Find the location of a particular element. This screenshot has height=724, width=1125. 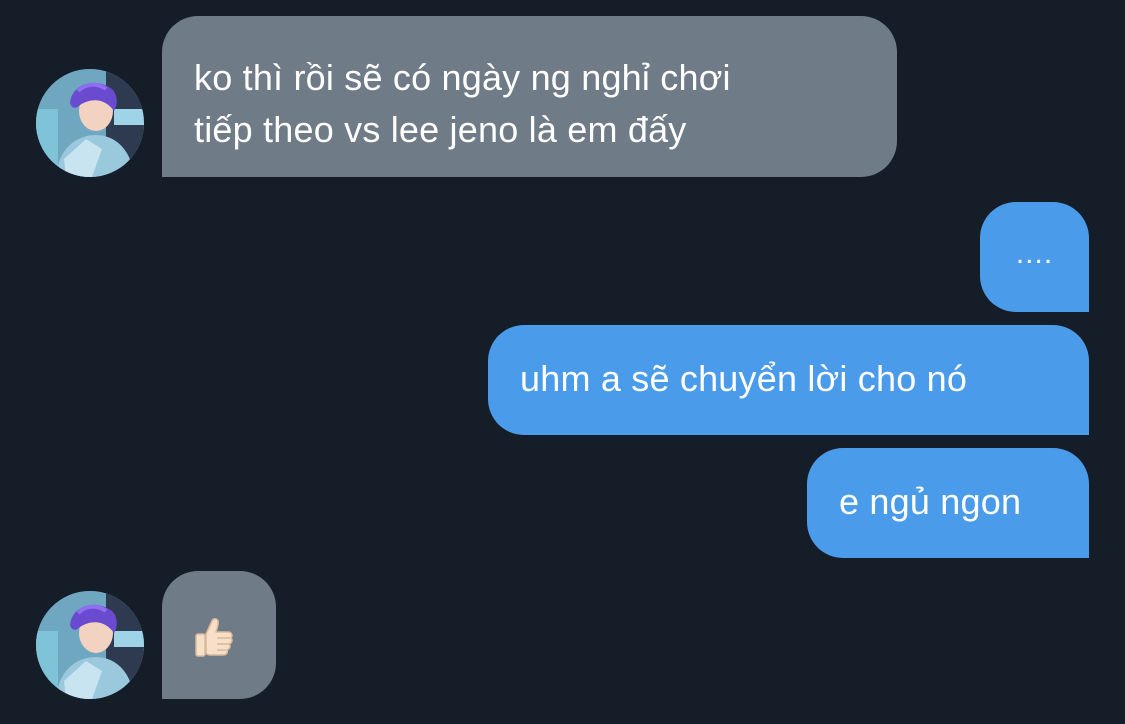

message-text: uhm a sẽ chuyển lời cho nó is located at coordinates (744, 378).